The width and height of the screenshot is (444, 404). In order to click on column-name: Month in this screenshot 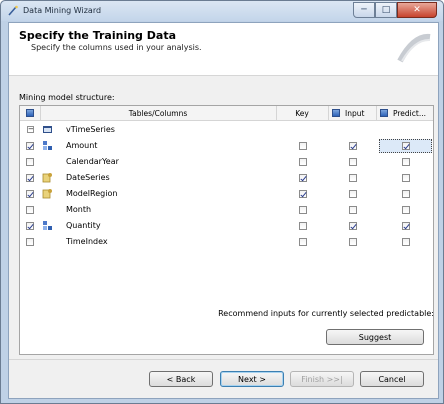, I will do `click(79, 209)`.